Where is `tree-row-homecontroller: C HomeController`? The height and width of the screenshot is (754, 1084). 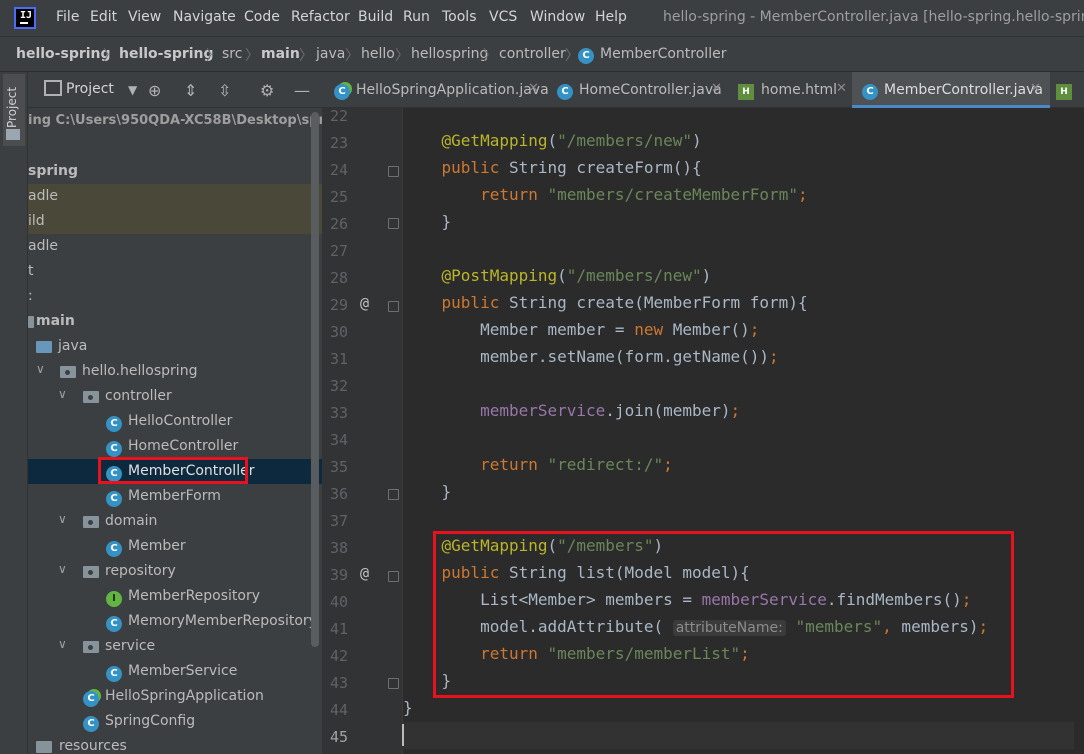 tree-row-homecontroller: C HomeController is located at coordinates (175, 446).